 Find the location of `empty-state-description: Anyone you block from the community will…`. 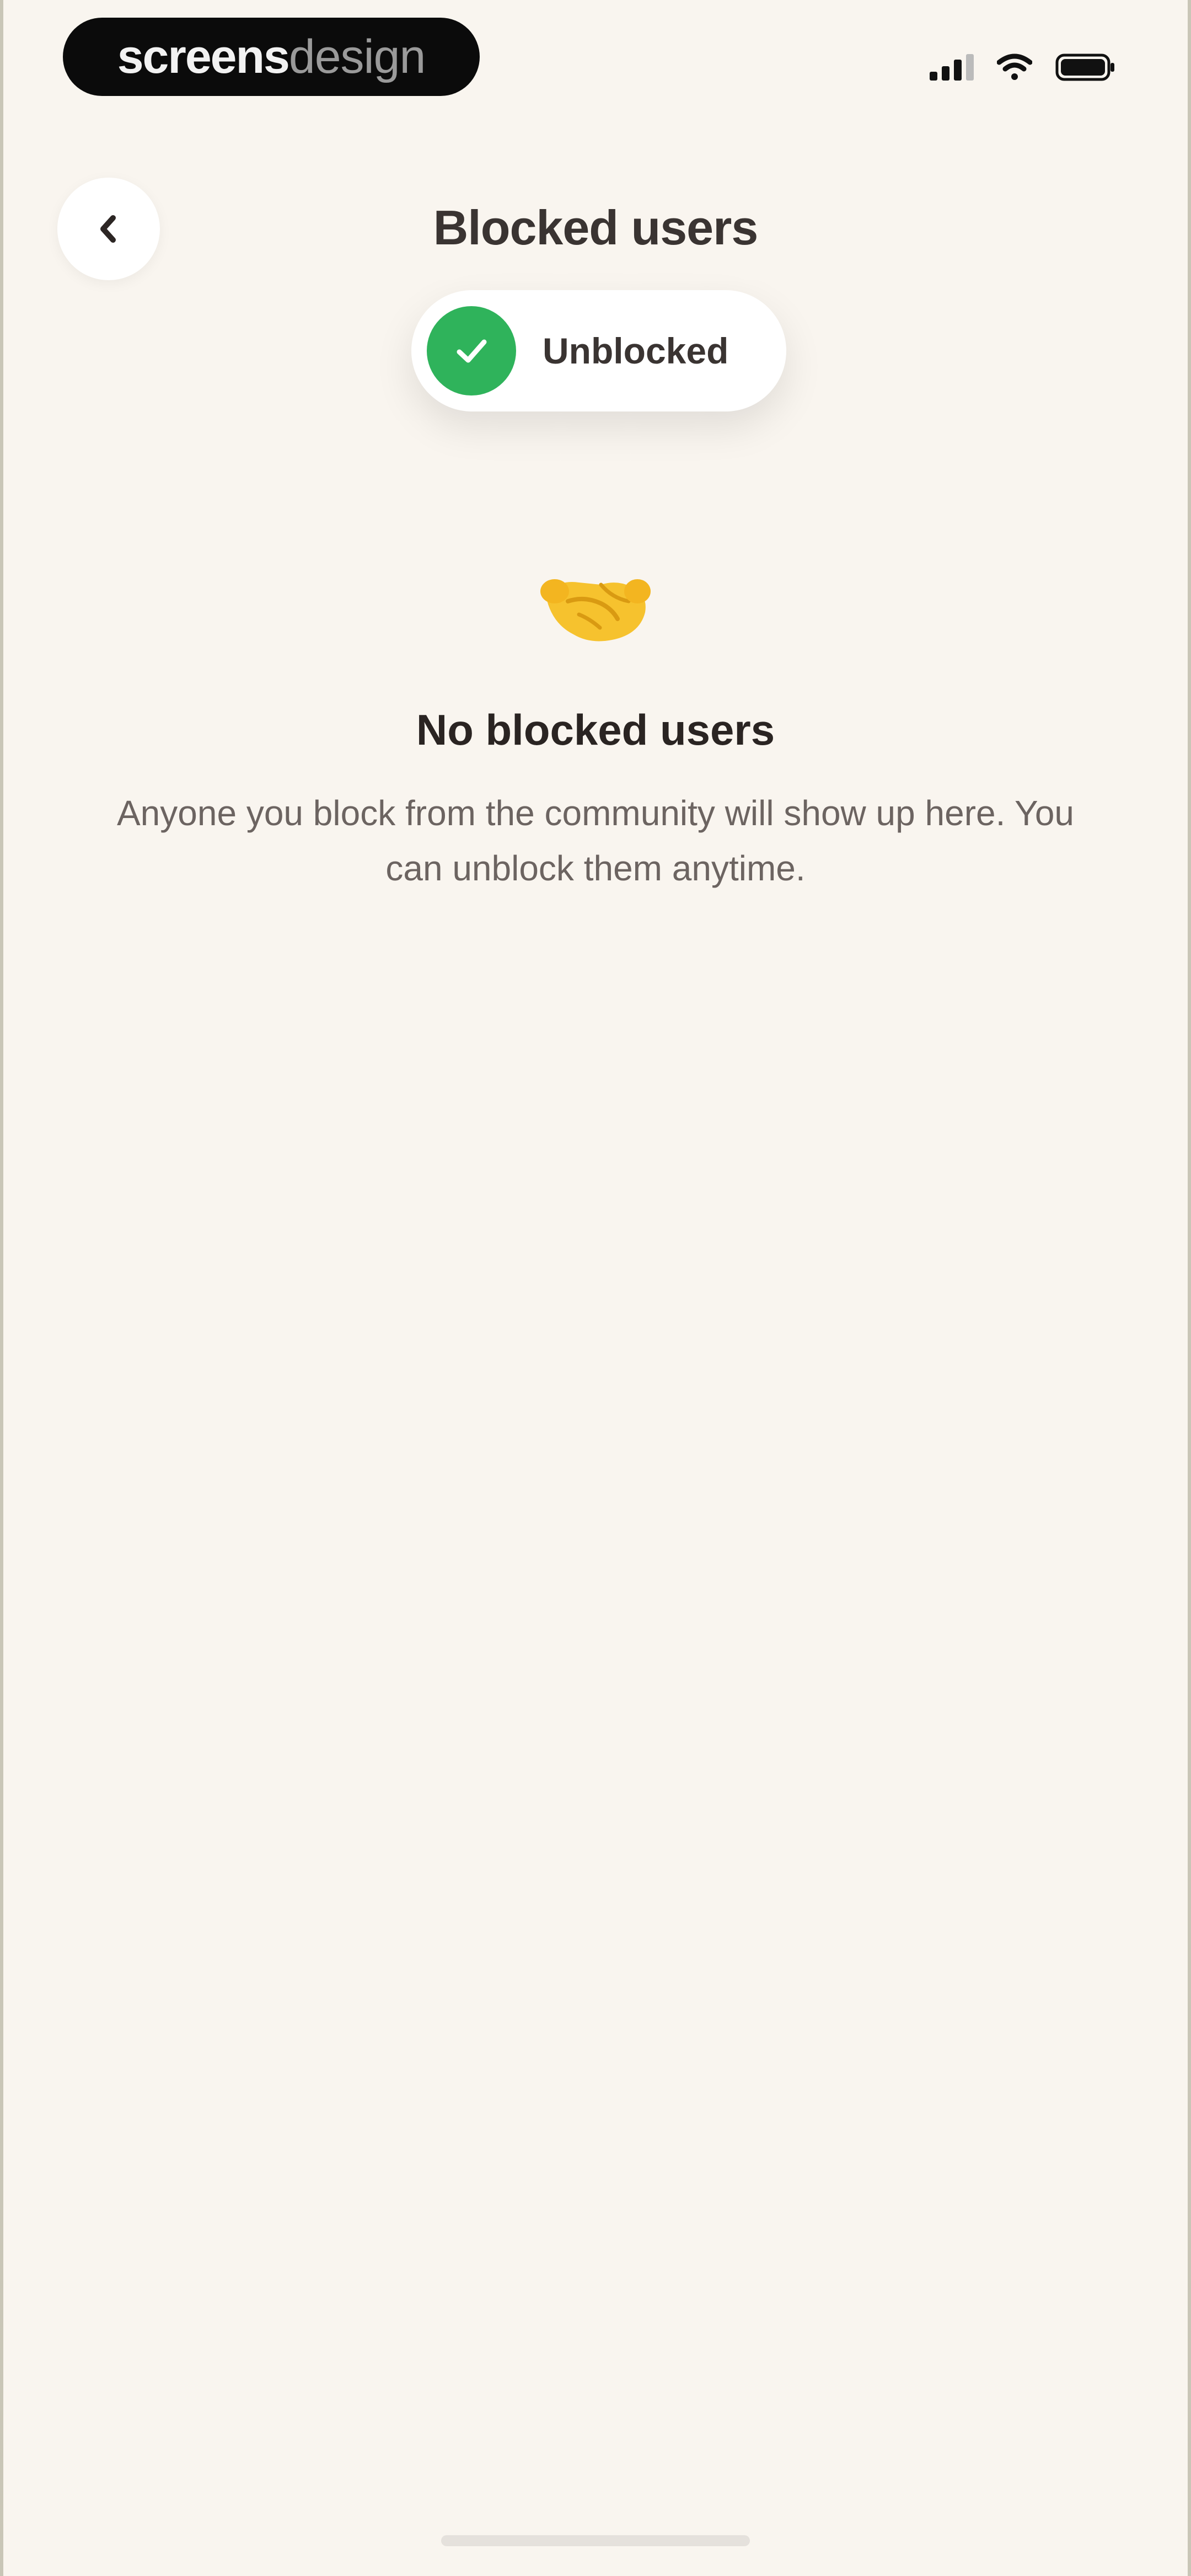

empty-state-description: Anyone you block from the community will… is located at coordinates (595, 840).